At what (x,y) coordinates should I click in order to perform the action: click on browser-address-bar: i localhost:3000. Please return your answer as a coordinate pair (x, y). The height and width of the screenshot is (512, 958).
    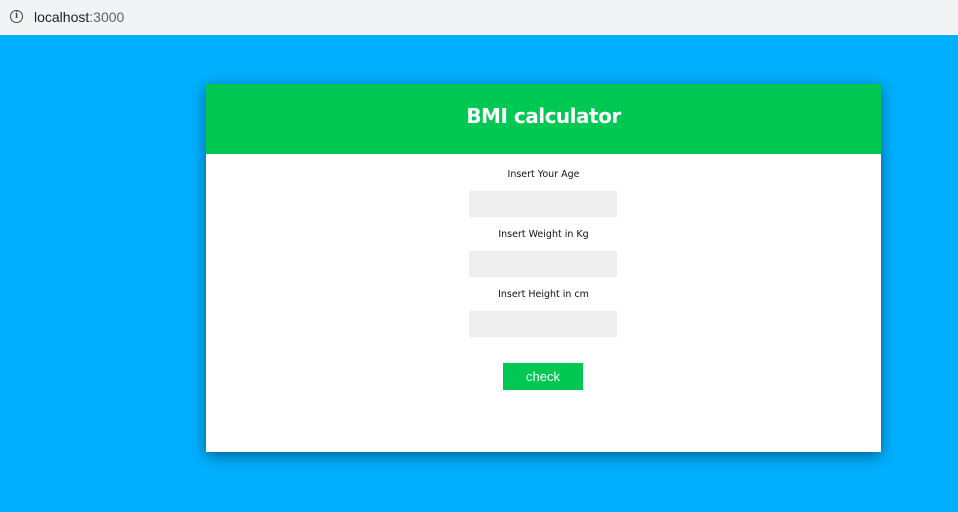
    Looking at the image, I should click on (479, 17).